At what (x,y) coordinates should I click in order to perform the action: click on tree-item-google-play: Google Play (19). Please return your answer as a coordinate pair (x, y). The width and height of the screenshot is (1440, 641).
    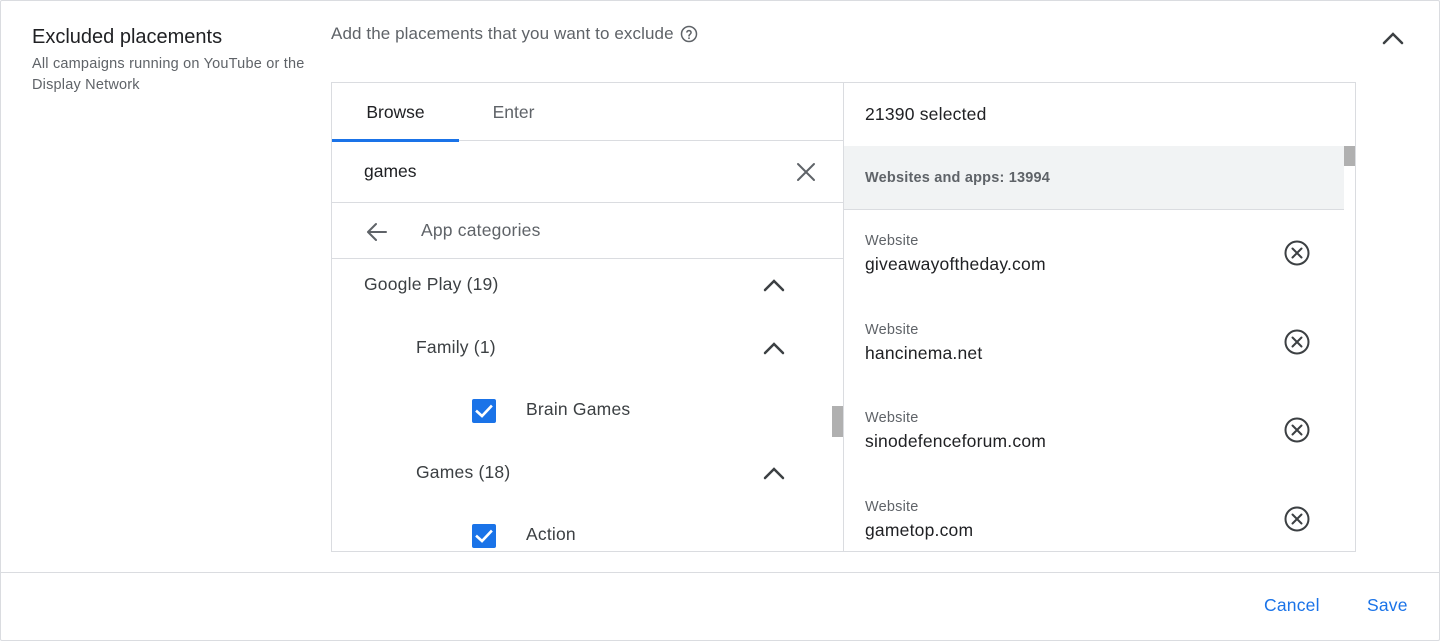
    Looking at the image, I should click on (582, 286).